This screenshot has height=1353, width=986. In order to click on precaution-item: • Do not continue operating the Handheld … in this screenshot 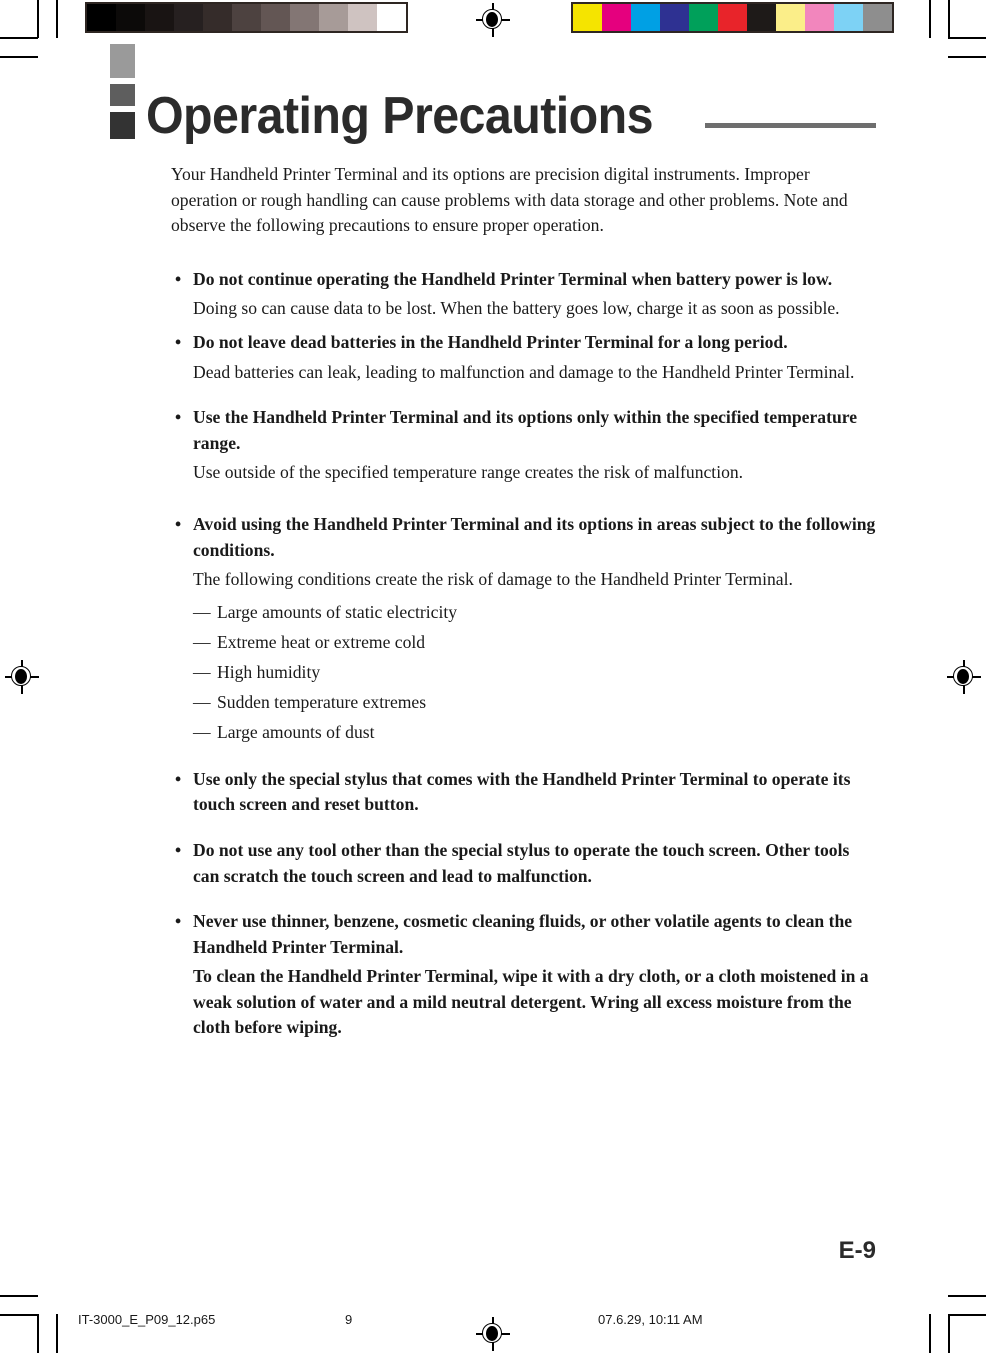, I will do `click(523, 294)`.